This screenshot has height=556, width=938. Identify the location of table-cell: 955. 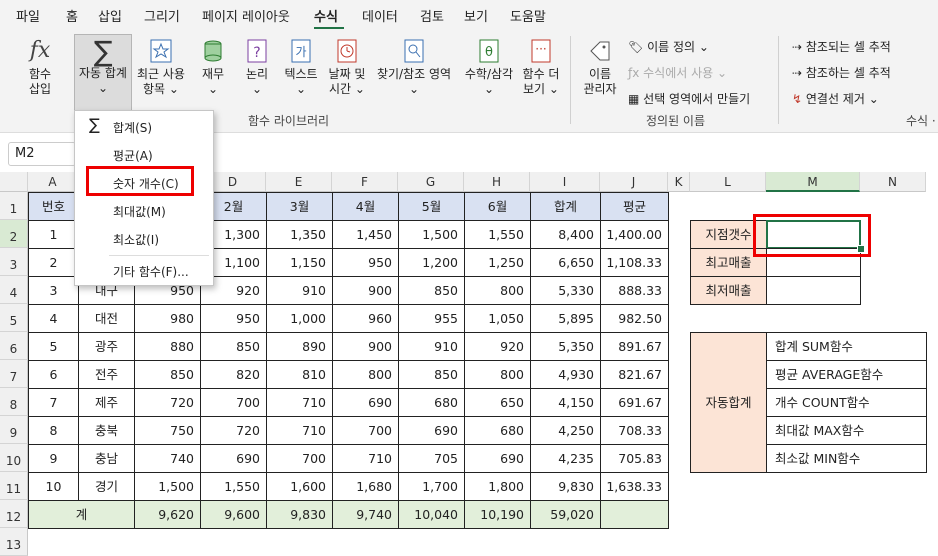
(431, 318).